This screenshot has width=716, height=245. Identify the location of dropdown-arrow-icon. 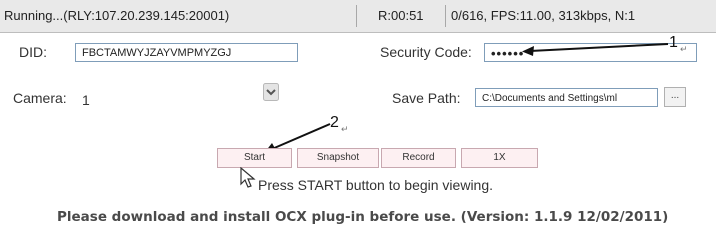
(271, 92).